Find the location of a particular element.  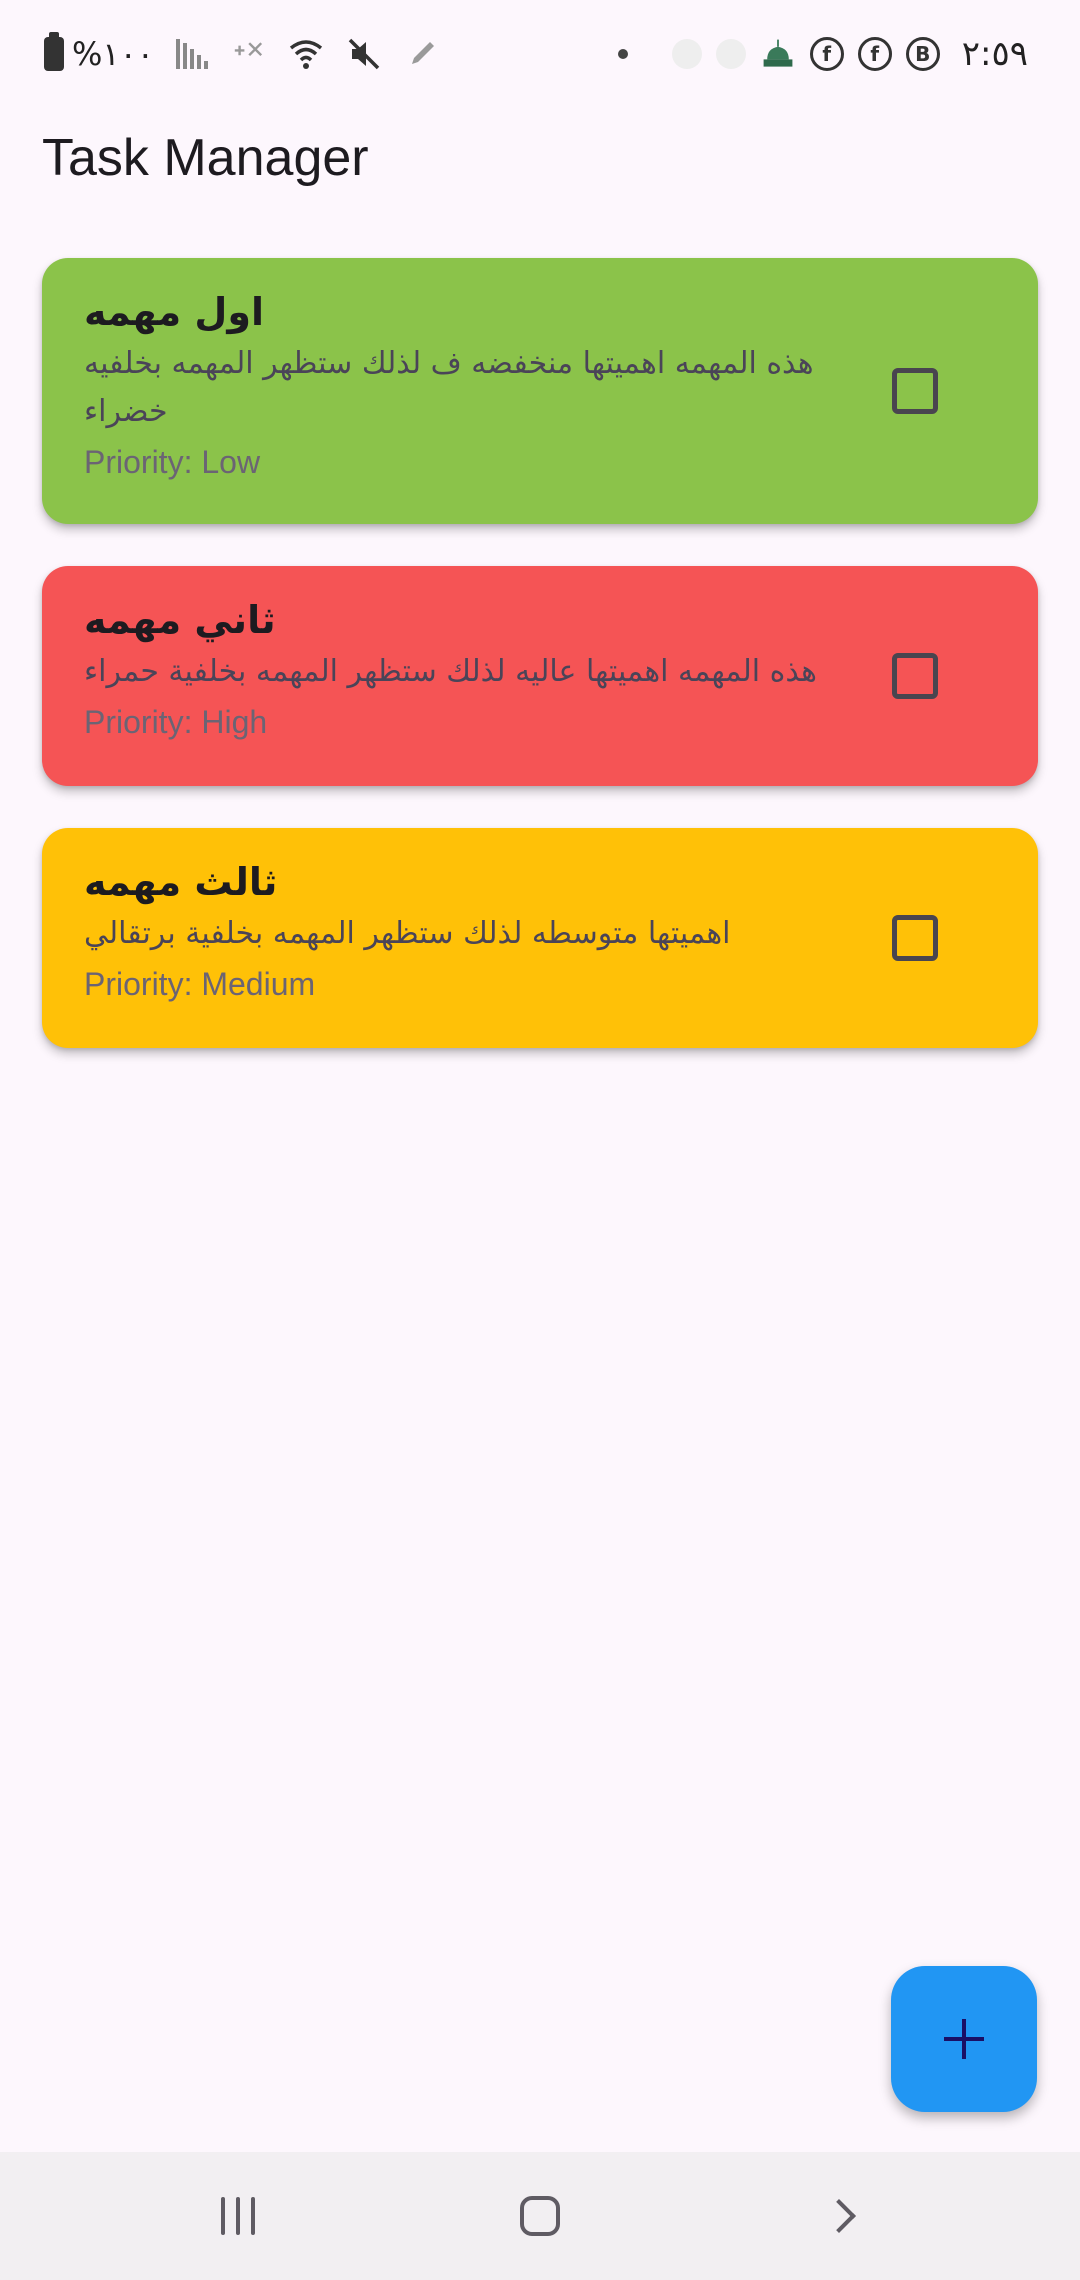

add-task-button is located at coordinates (964, 2039).